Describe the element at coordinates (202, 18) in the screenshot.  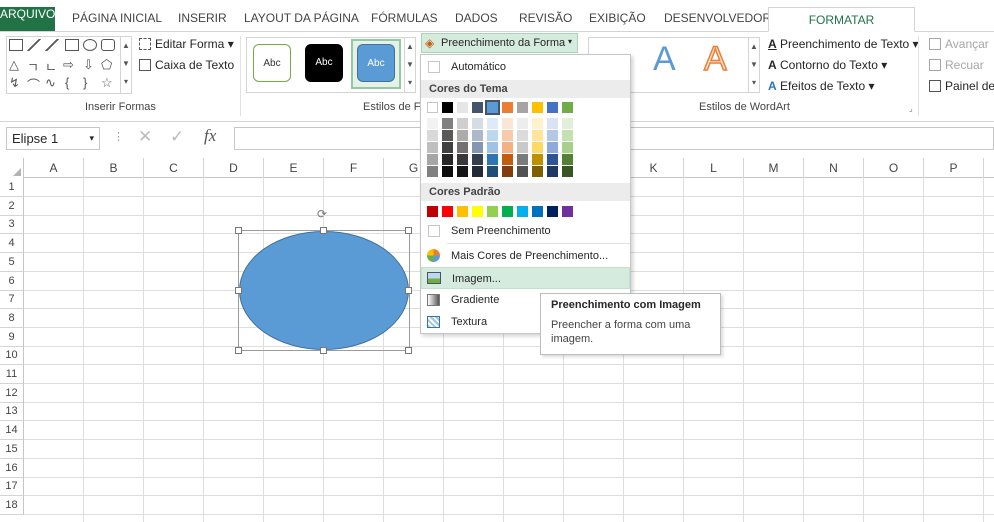
I see `tab-insert: INSERIR` at that location.